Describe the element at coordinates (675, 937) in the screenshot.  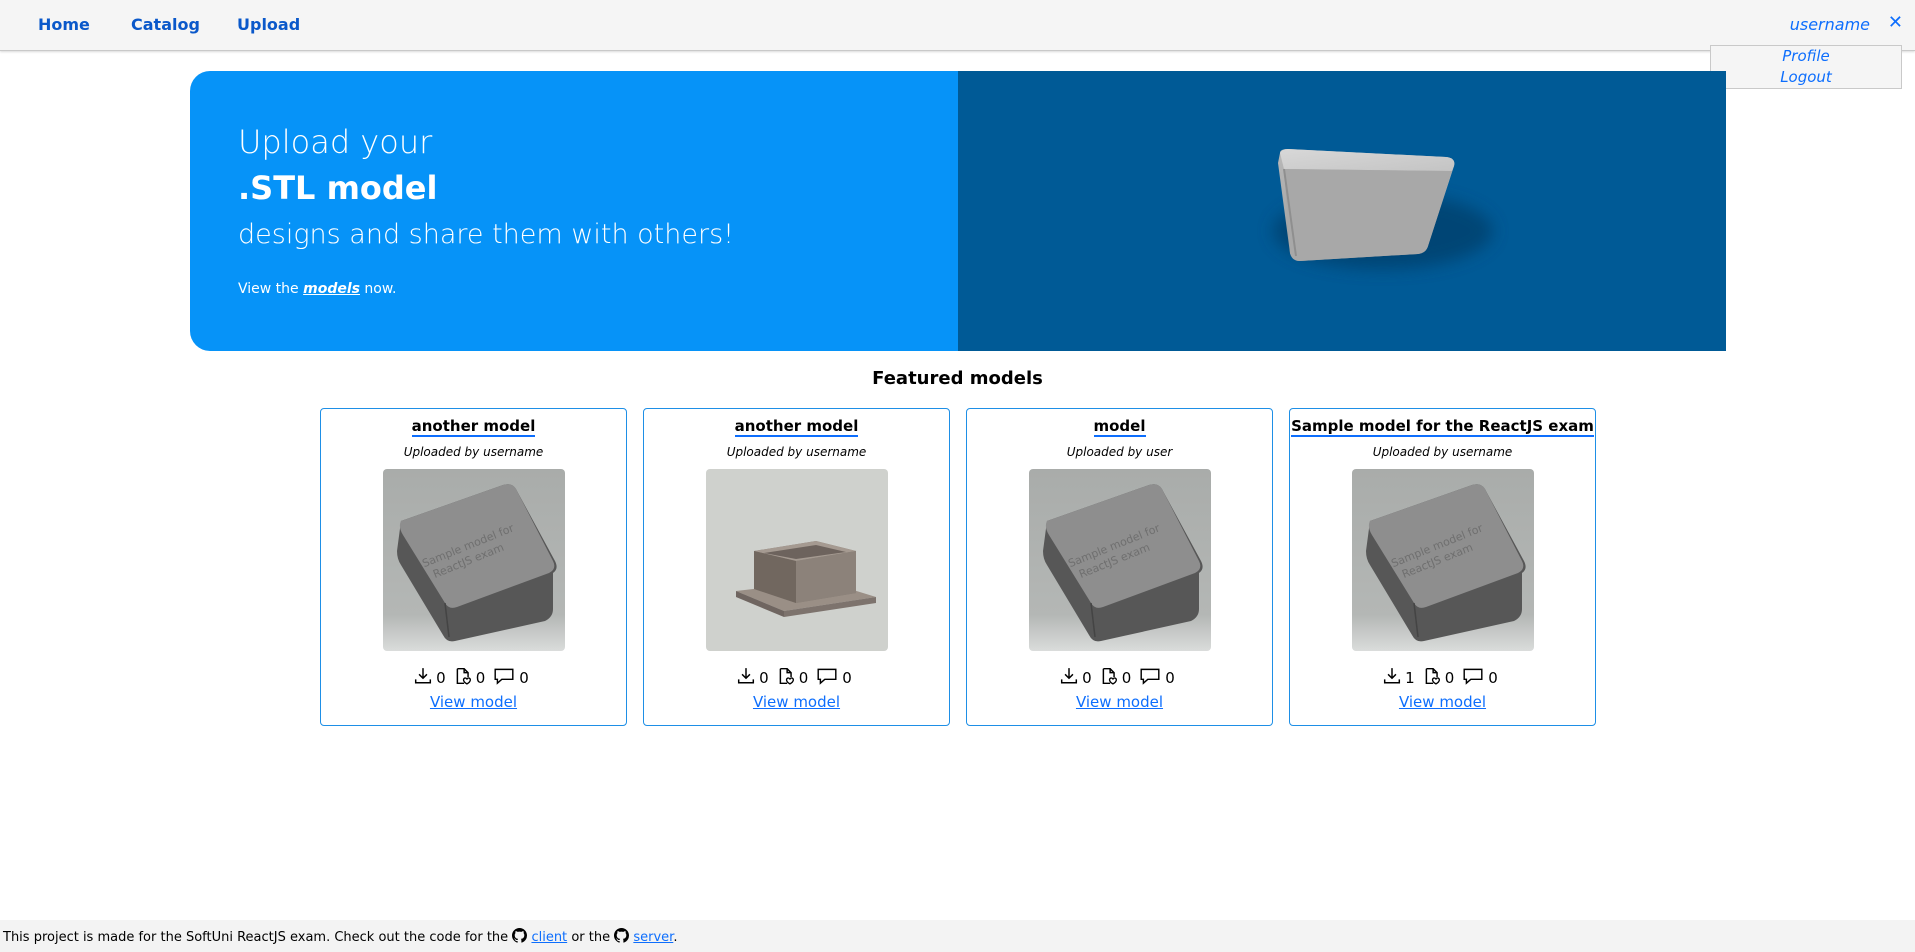
I see `footer-end: .` at that location.